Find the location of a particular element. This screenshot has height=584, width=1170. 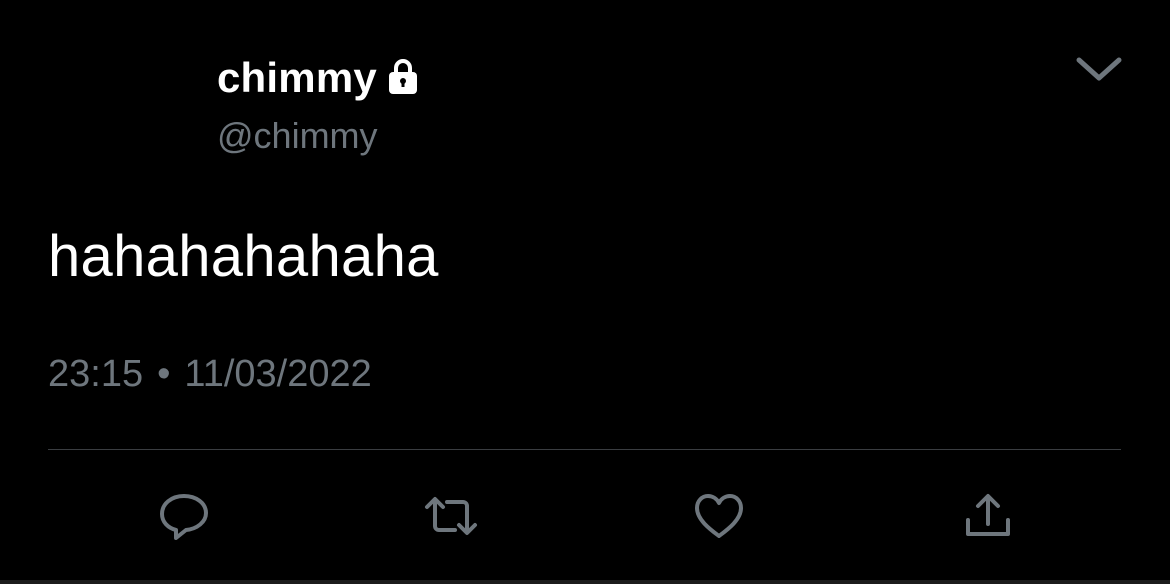

share-icon is located at coordinates (988, 516).